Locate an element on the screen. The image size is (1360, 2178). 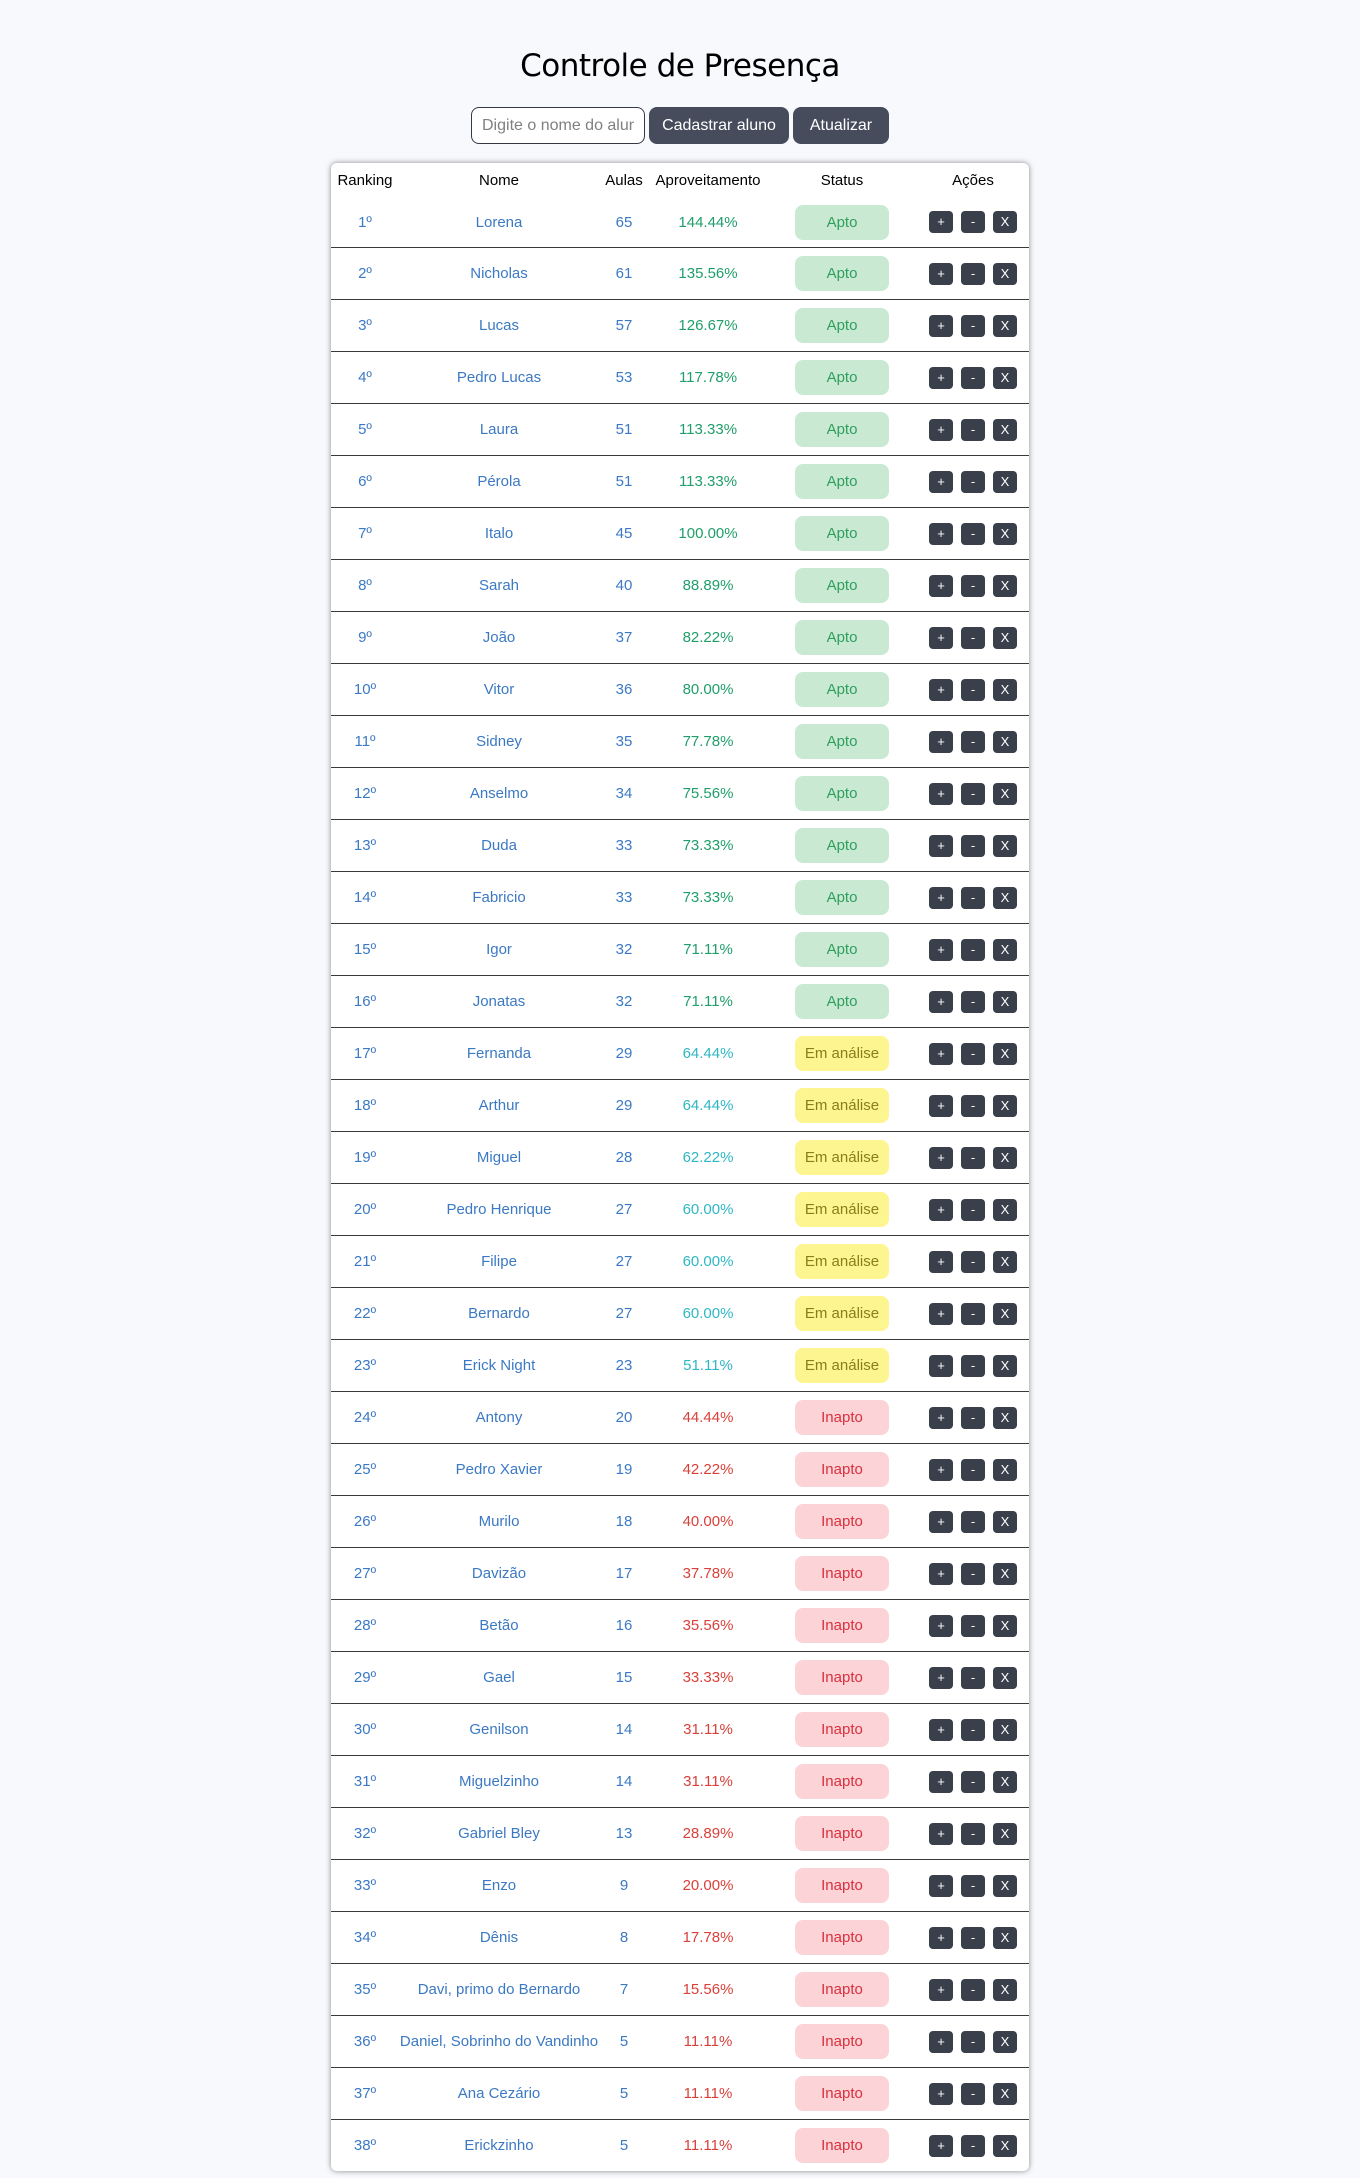
register-student-button: Cadastrar aluno is located at coordinates (719, 125).